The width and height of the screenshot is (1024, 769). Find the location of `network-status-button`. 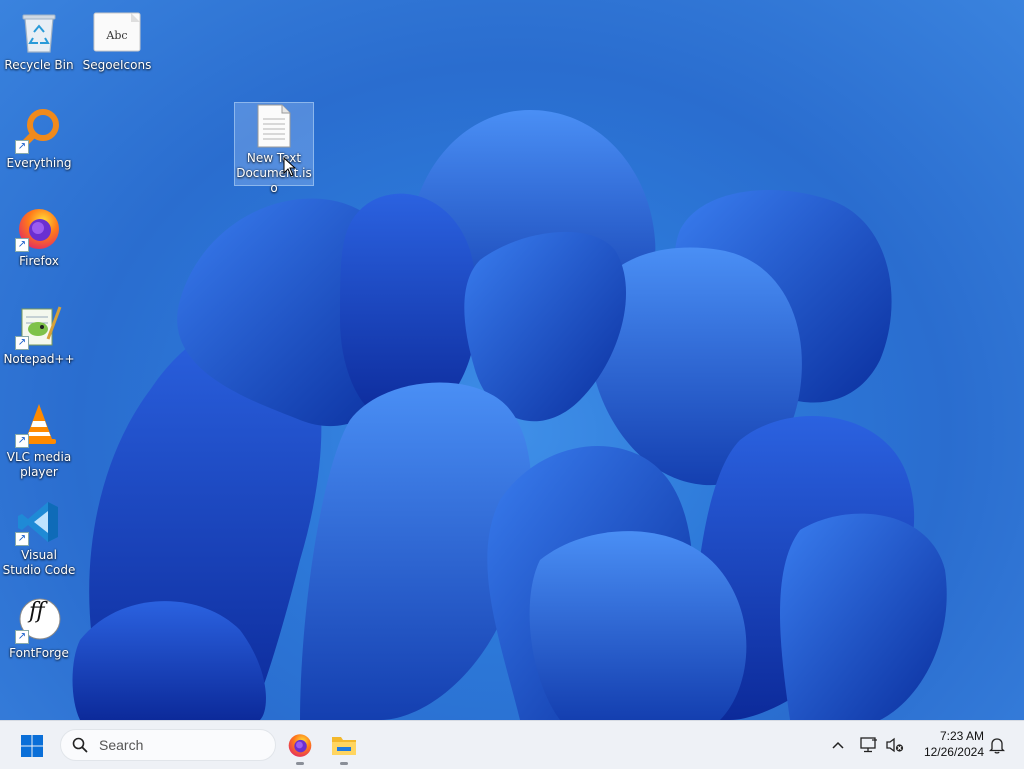

network-status-button is located at coordinates (869, 745).